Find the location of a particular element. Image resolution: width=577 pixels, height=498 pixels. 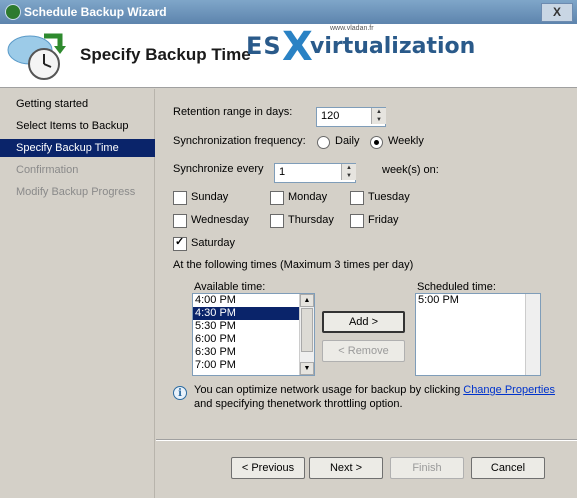

backup-clock-icon is located at coordinates (36, 56).